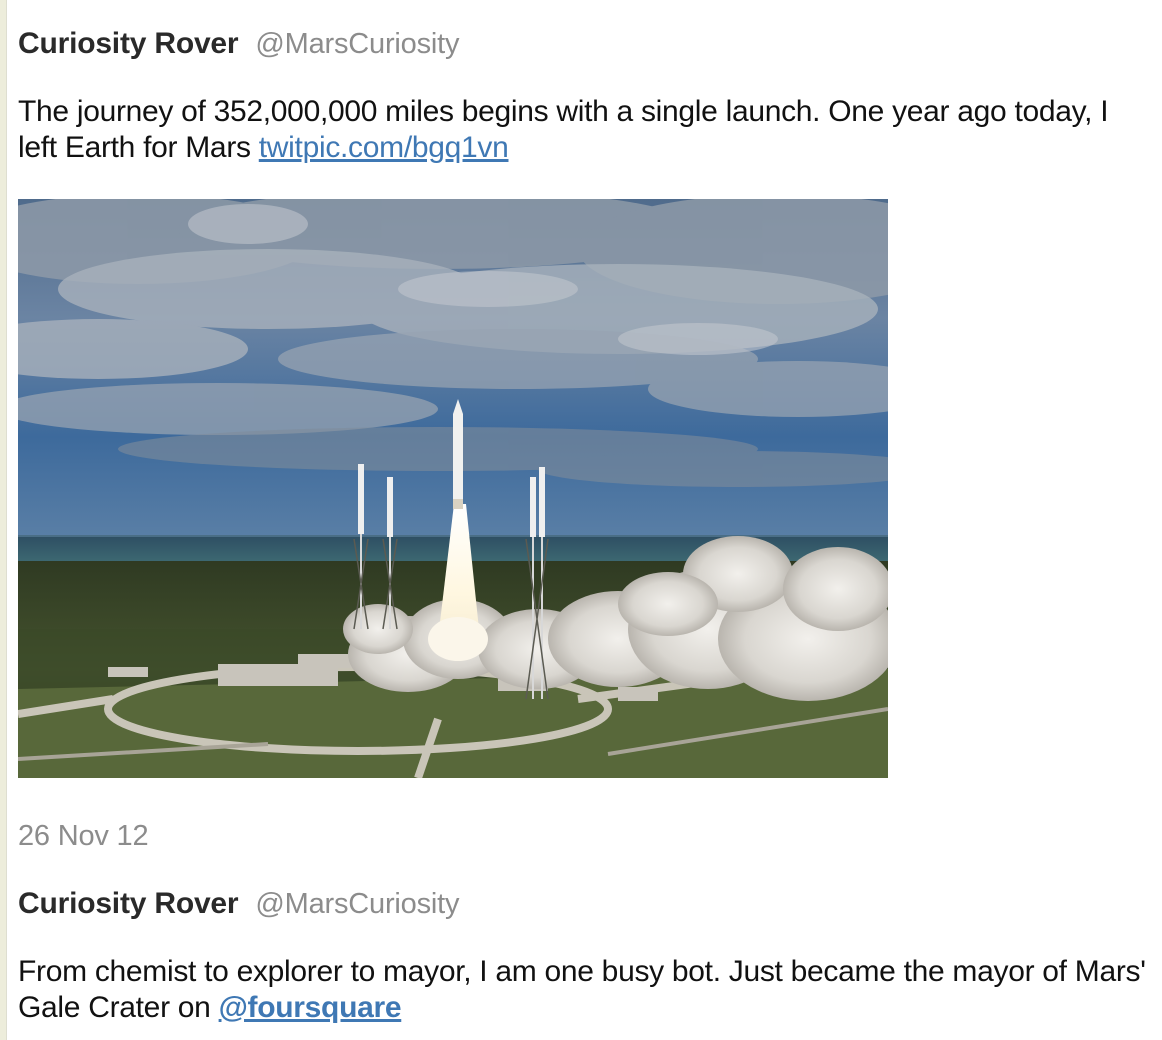 This screenshot has height=1040, width=1162. What do you see at coordinates (83, 836) in the screenshot?
I see `tweet-timestamp: 26 Nov 12` at bounding box center [83, 836].